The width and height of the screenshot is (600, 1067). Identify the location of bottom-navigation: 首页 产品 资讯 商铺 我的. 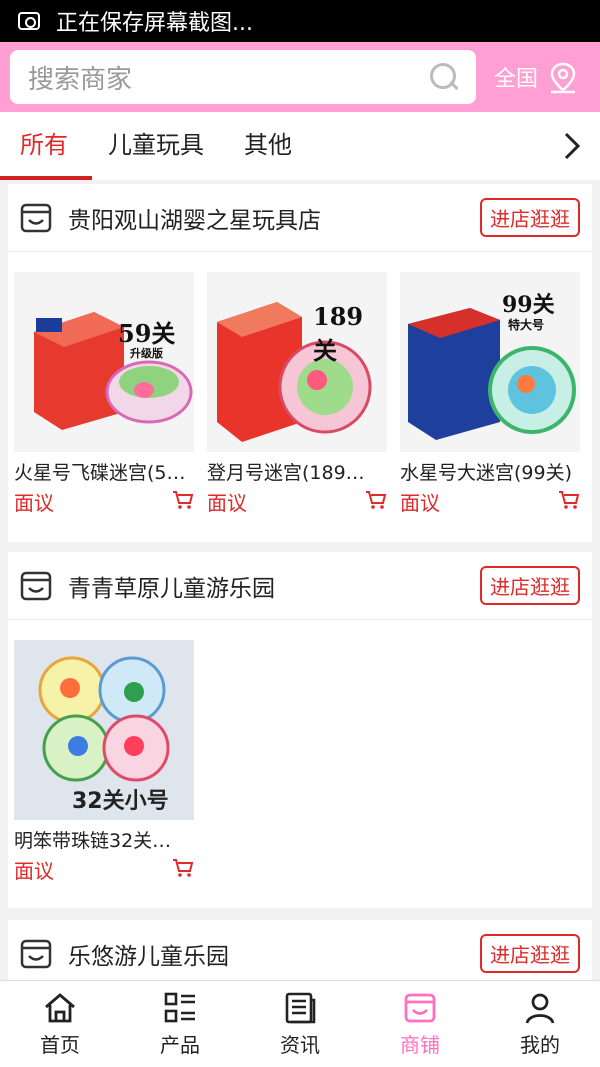
(300, 1023).